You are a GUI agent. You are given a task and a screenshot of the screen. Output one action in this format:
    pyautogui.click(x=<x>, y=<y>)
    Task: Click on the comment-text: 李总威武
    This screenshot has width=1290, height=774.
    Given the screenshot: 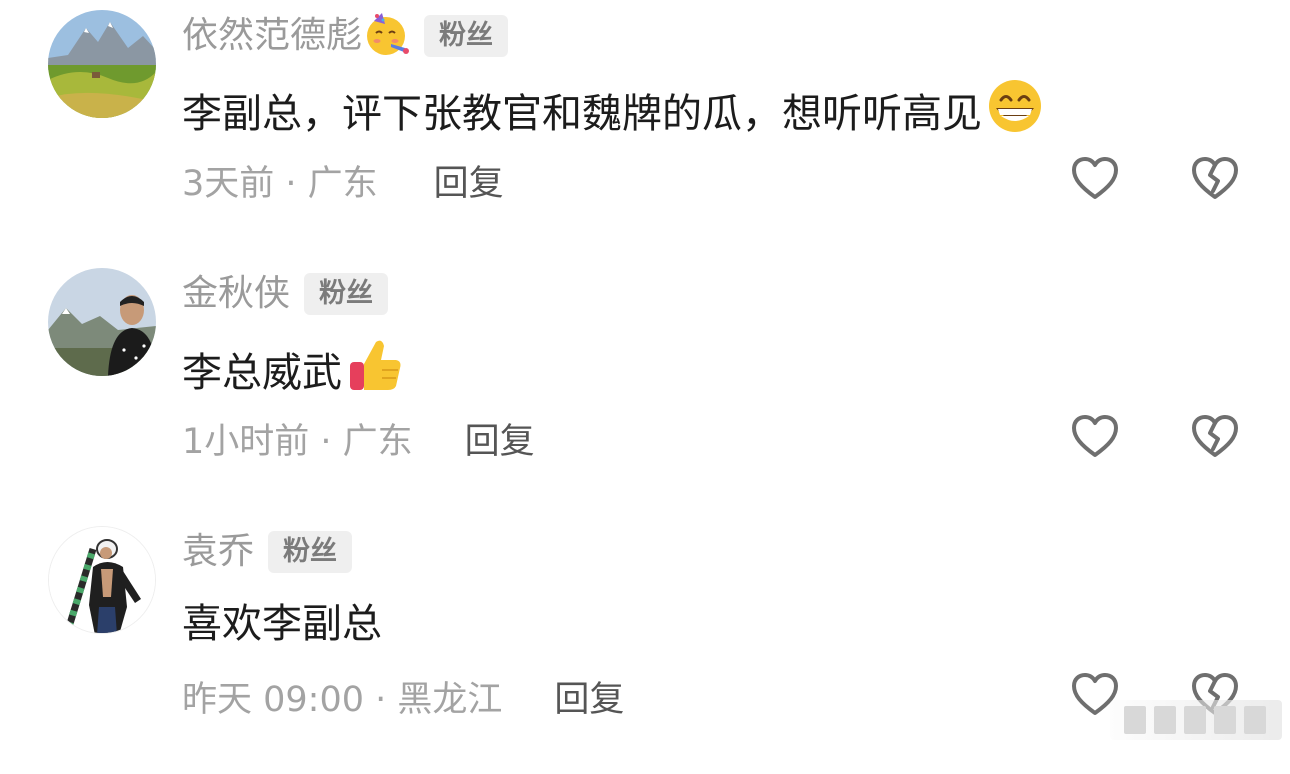 What is the action you would take?
    pyautogui.click(x=262, y=372)
    